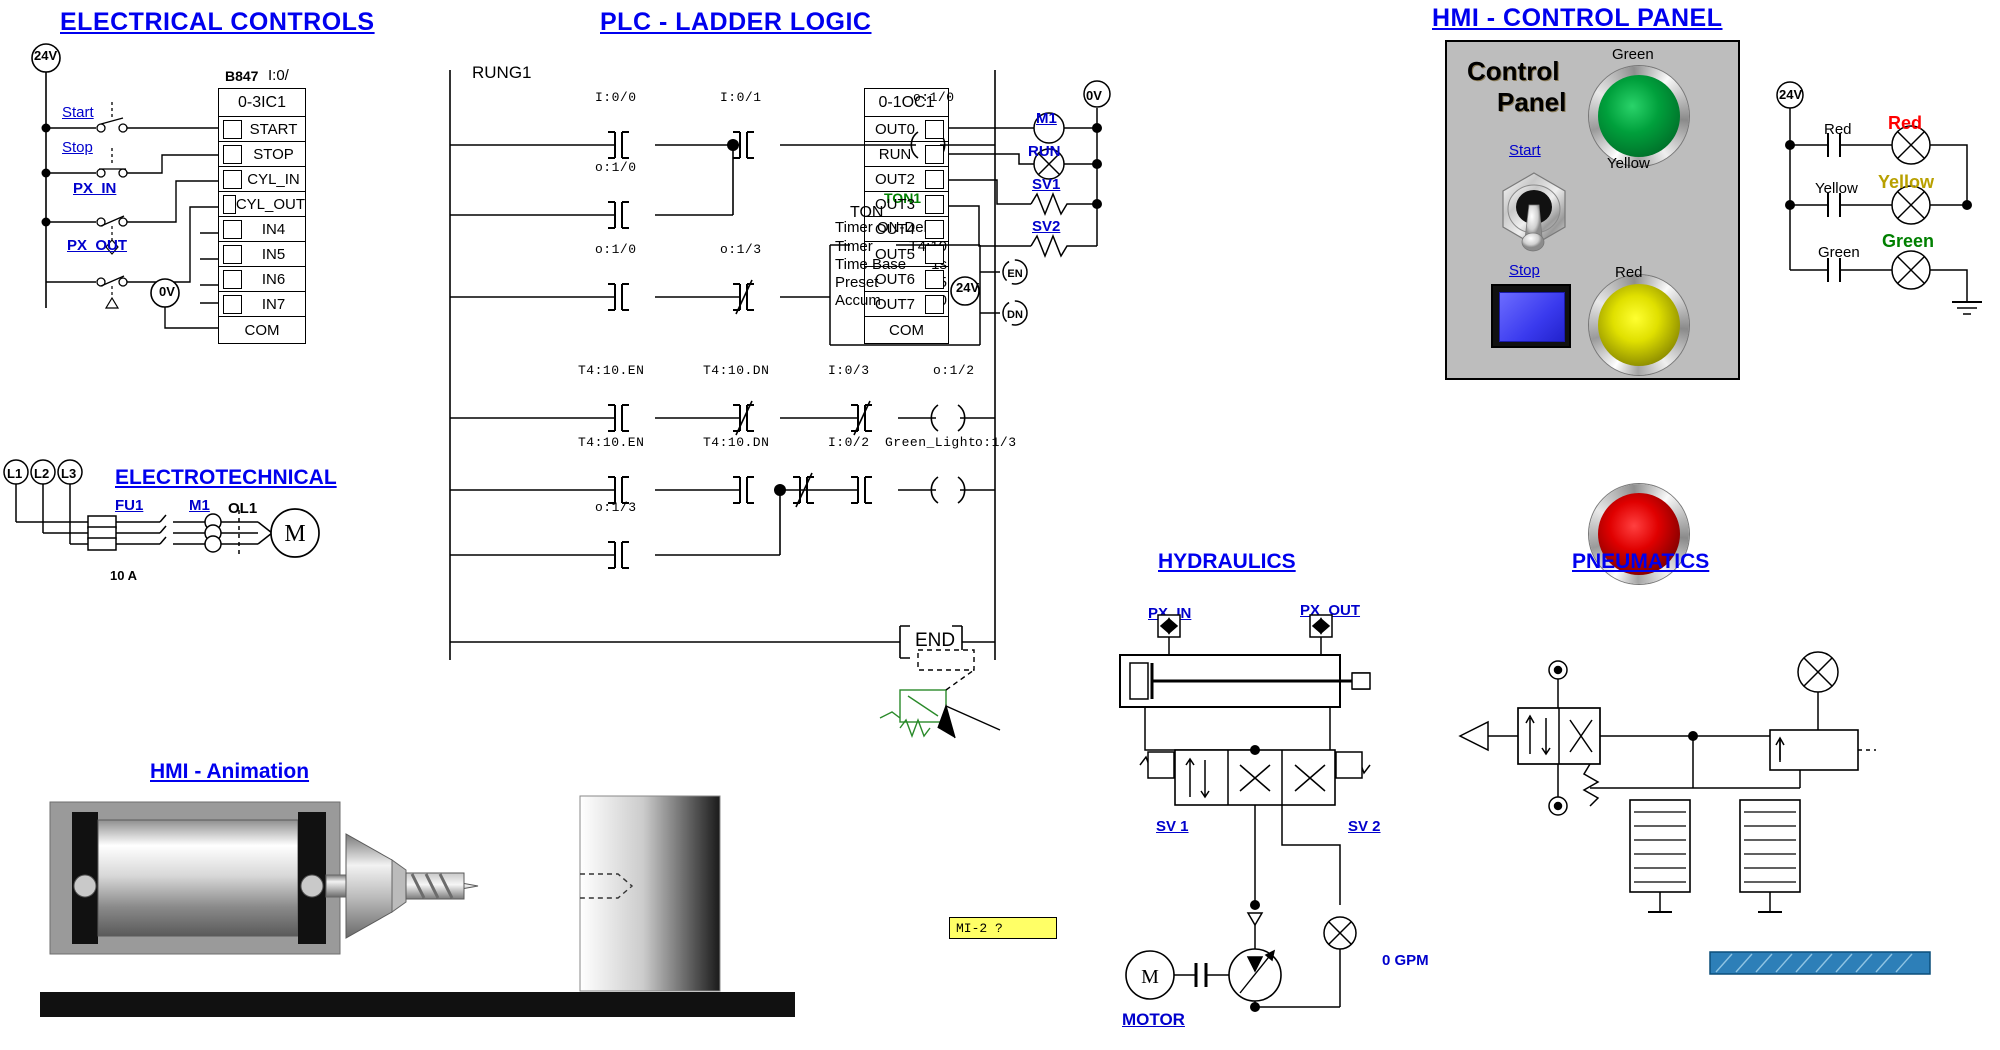 The width and height of the screenshot is (2000, 1050). What do you see at coordinates (1791, 94) in the screenshot?
I see `lamp-supply-24v-label: 24V` at bounding box center [1791, 94].